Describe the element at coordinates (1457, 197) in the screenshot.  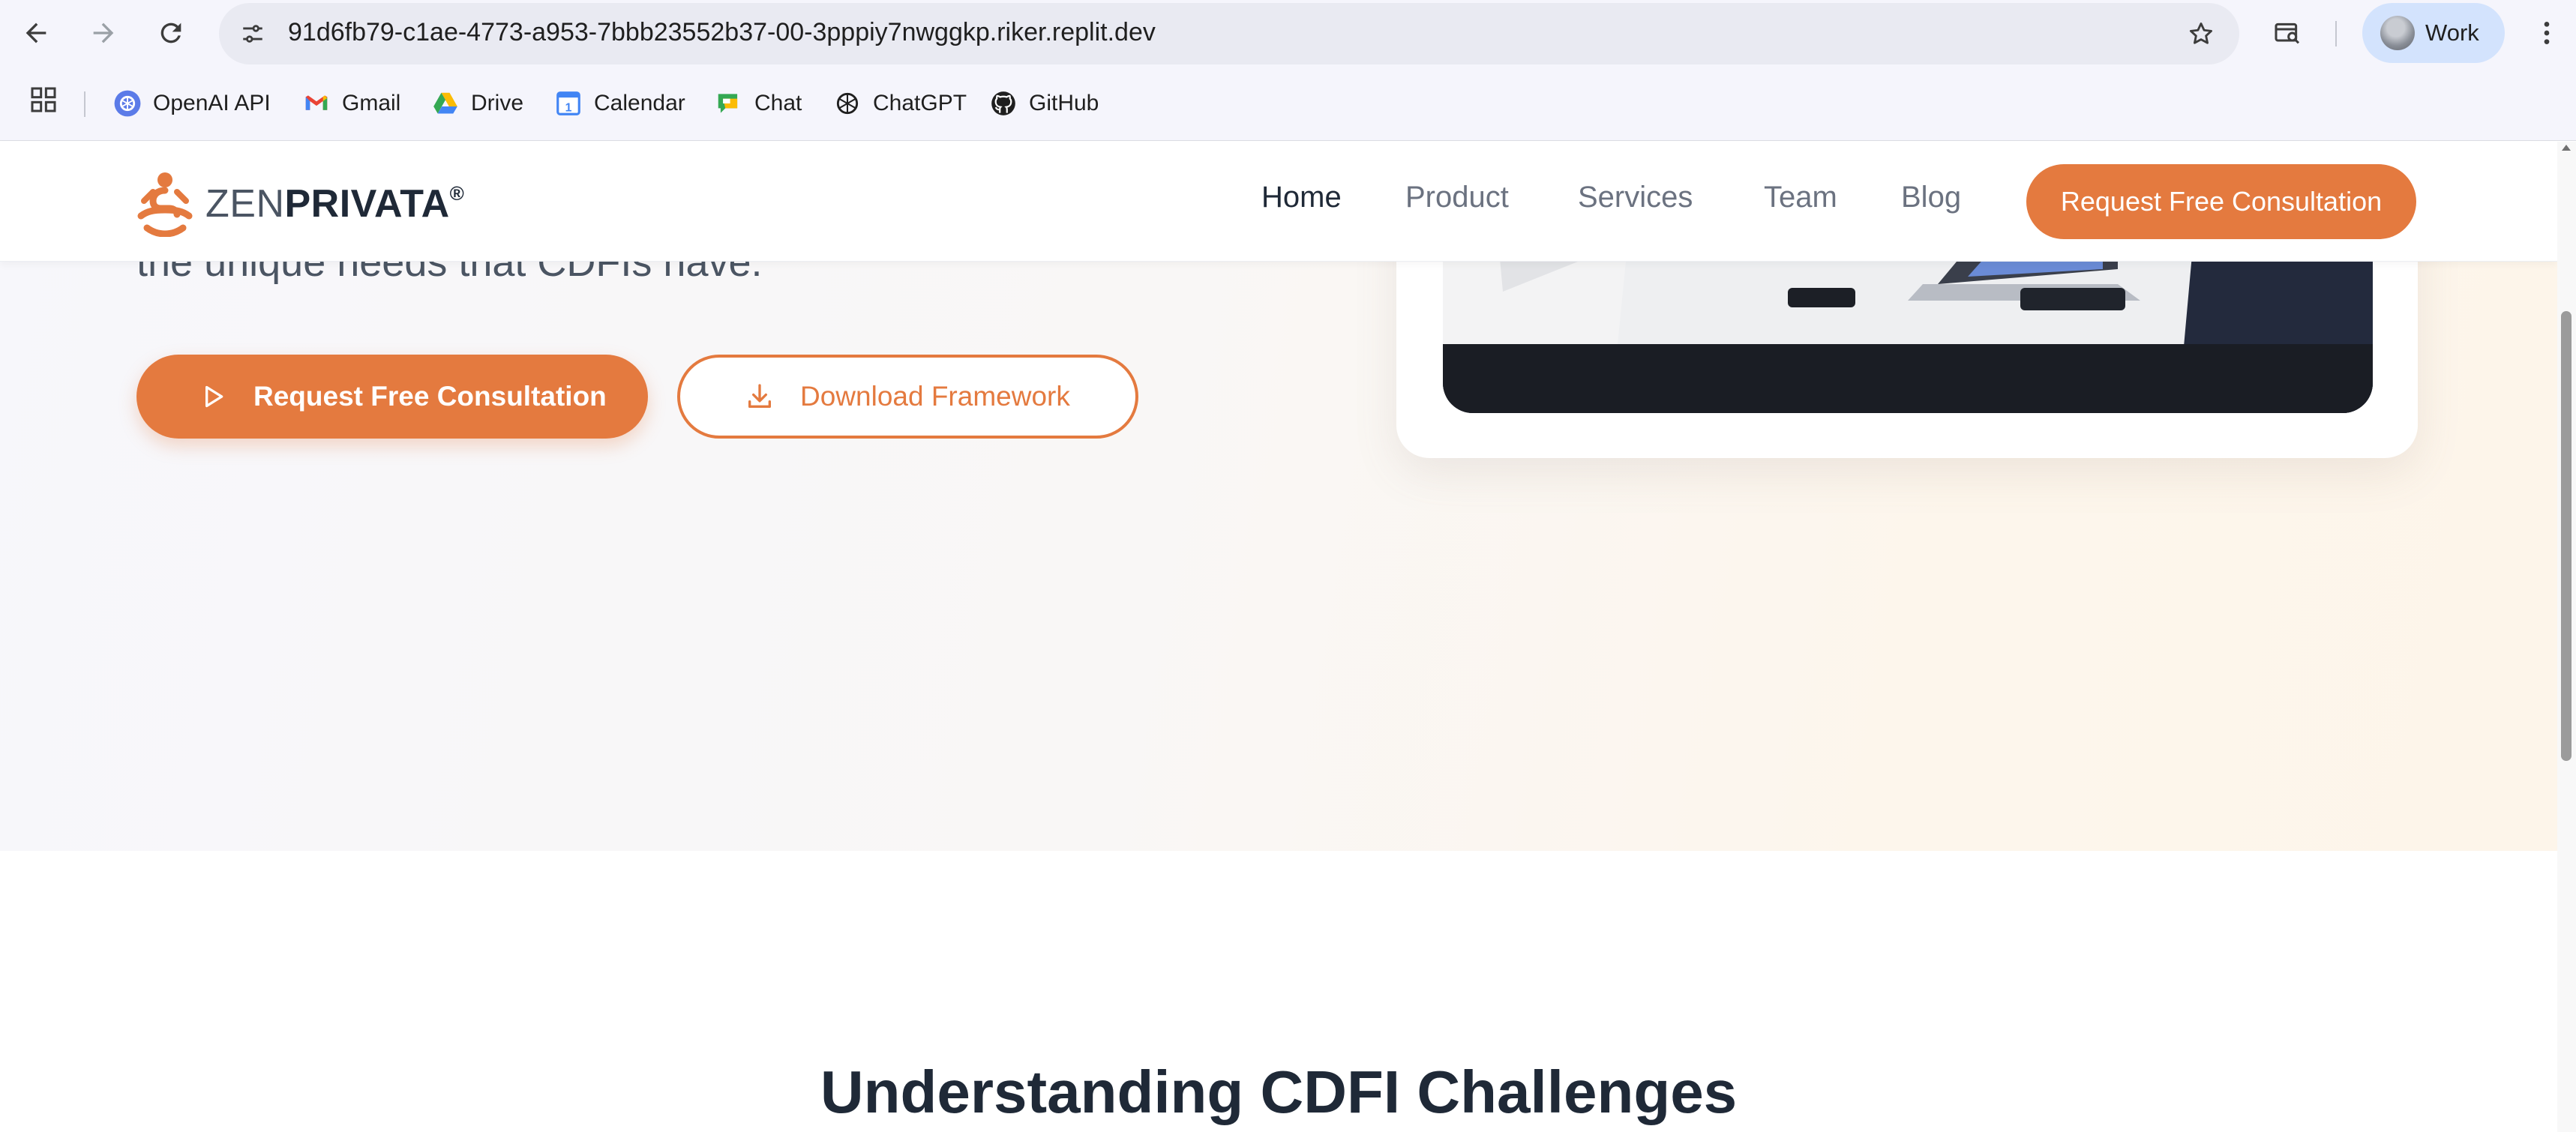
I see `nav-product: Product` at that location.